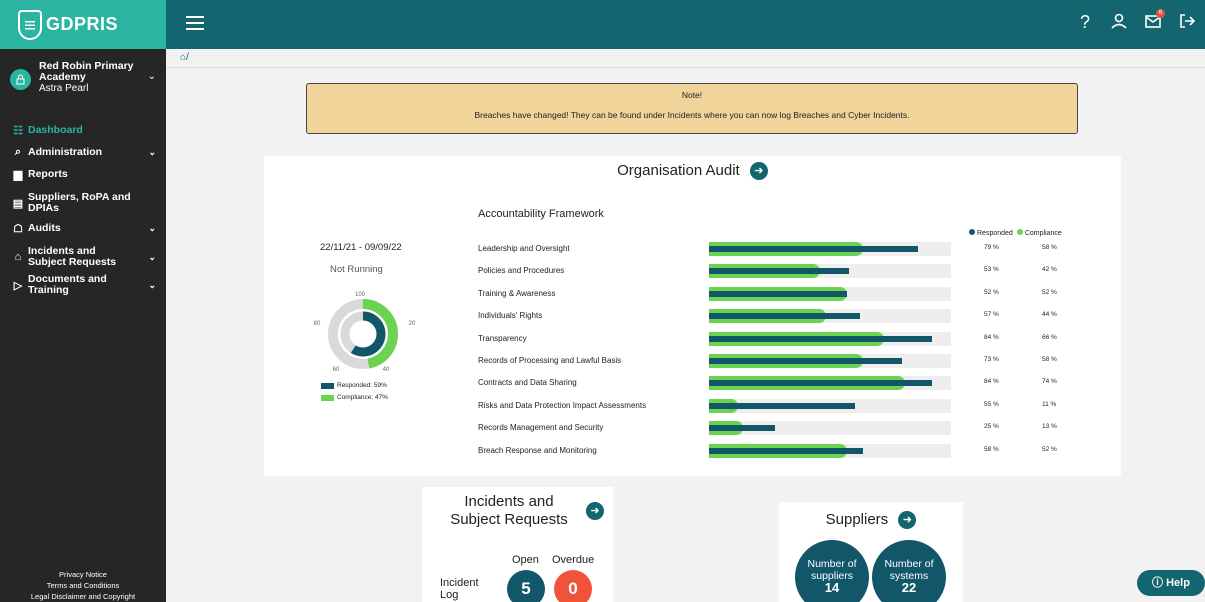 The width and height of the screenshot is (1205, 602). I want to click on donut-tick-60: 60, so click(336, 370).